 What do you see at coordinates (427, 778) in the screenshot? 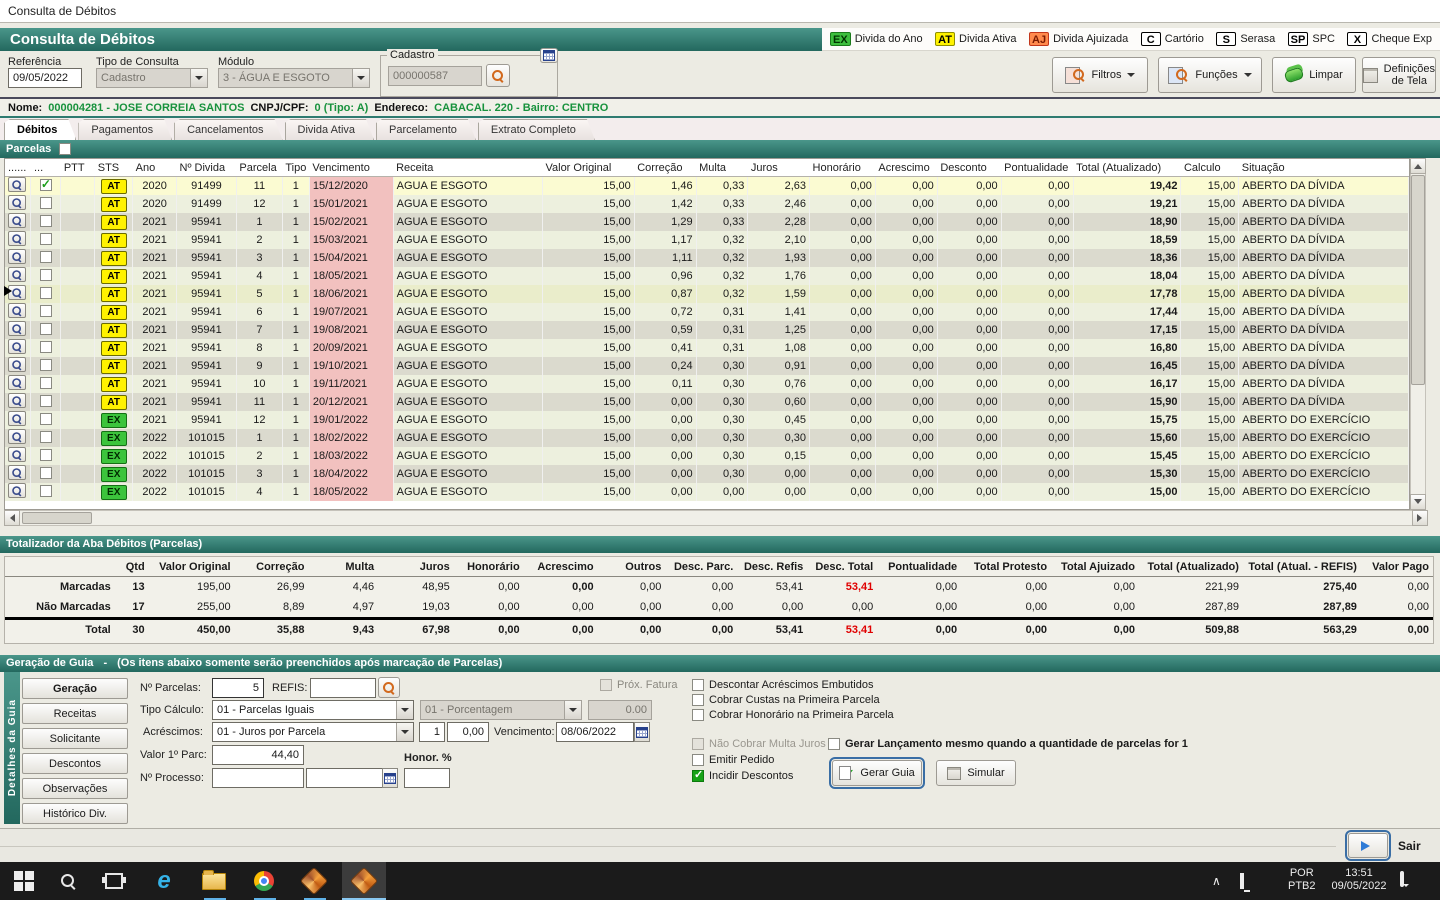
I see `honor-input` at bounding box center [427, 778].